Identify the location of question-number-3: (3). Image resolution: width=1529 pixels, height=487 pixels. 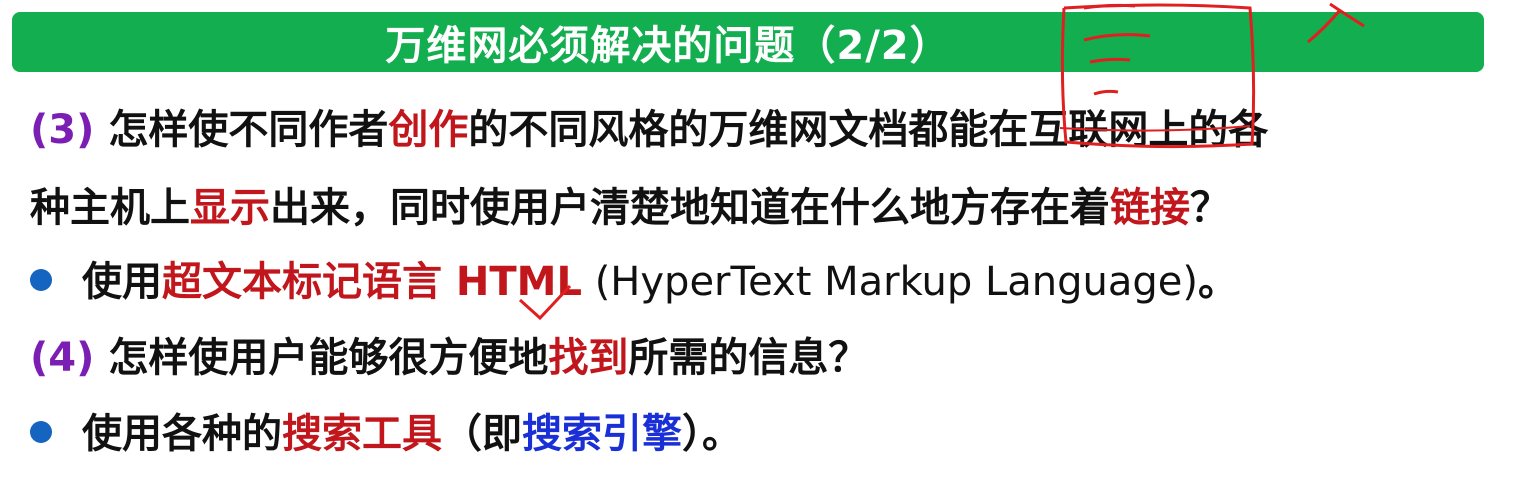
(62, 130).